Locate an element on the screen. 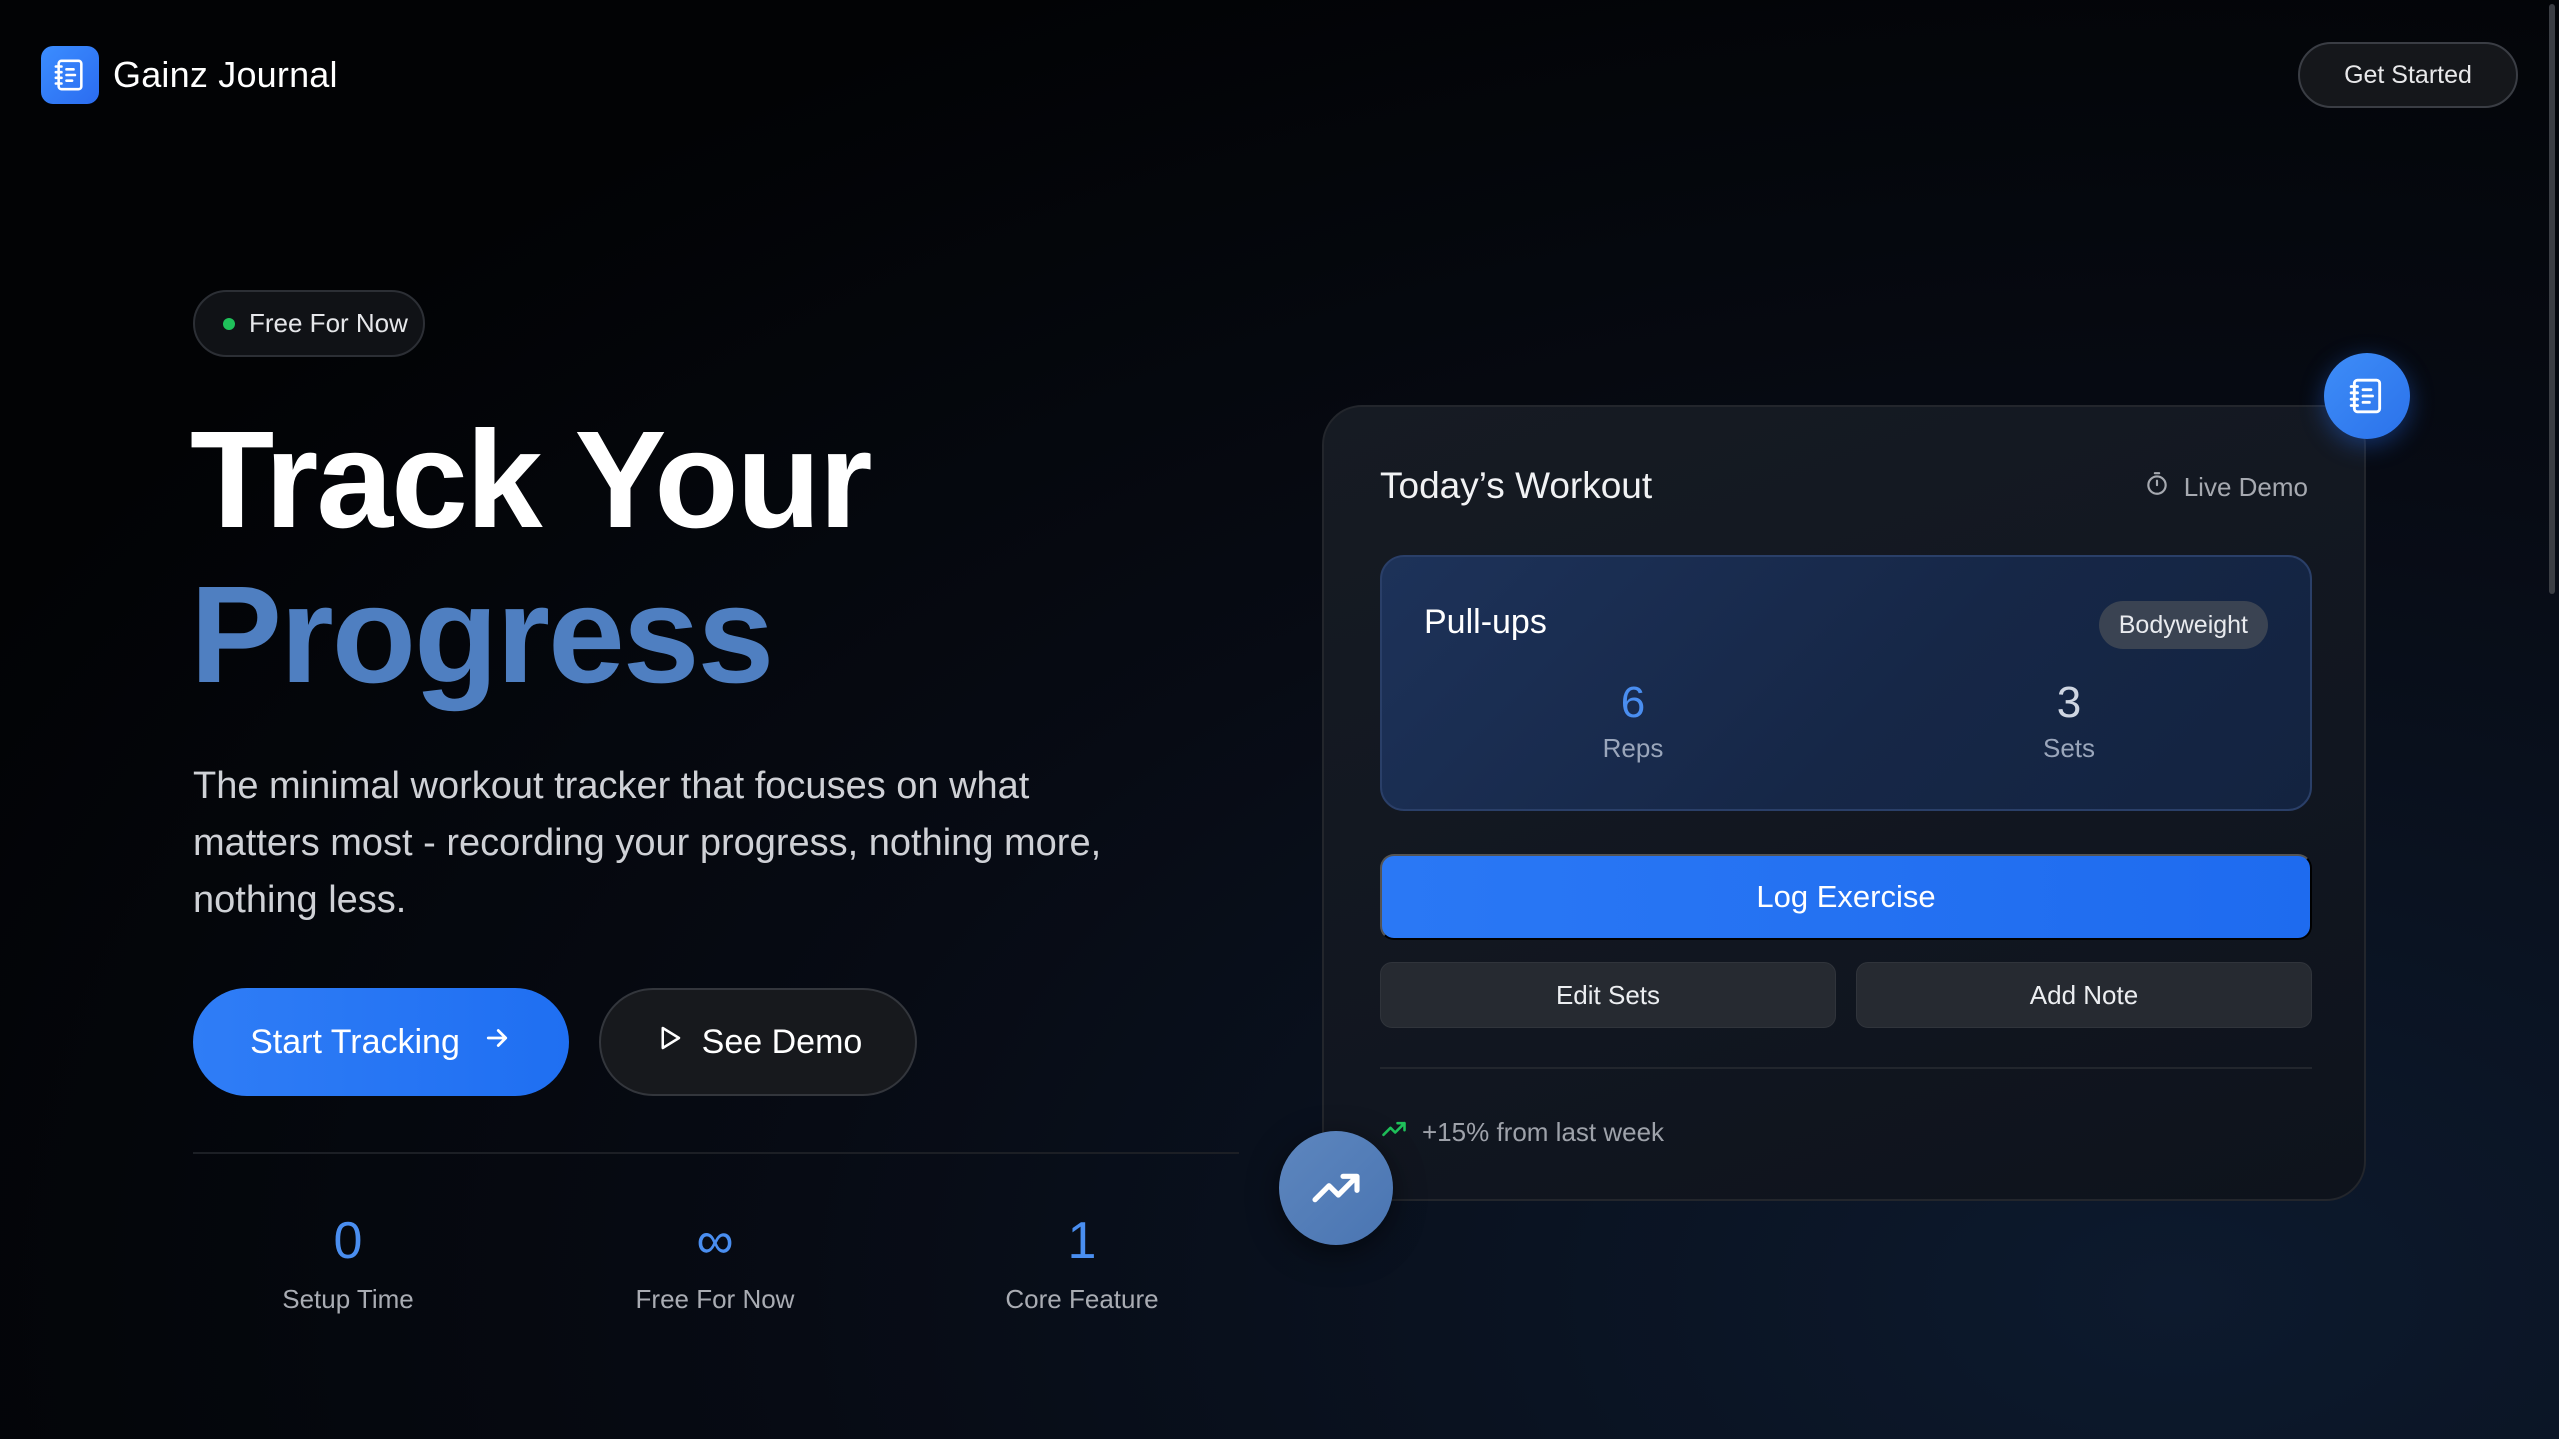  stat-label: Setup Time is located at coordinates (348, 1299).